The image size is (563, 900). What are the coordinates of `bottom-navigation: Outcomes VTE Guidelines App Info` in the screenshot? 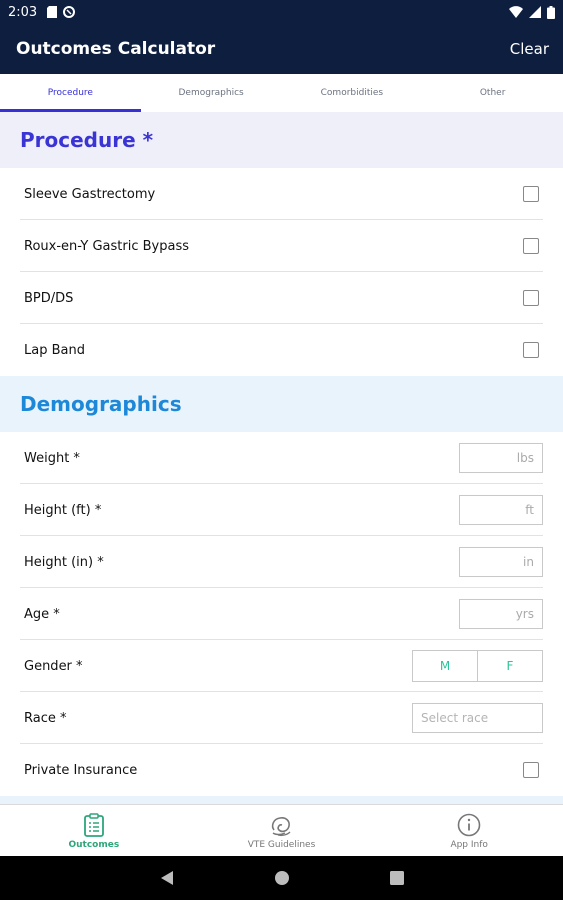 It's located at (281, 830).